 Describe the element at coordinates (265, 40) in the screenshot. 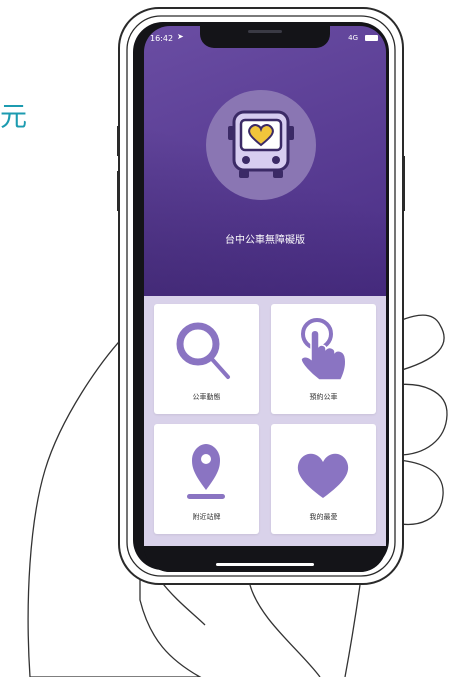

I see `status-bar: 16:42 ➤ 4G` at that location.